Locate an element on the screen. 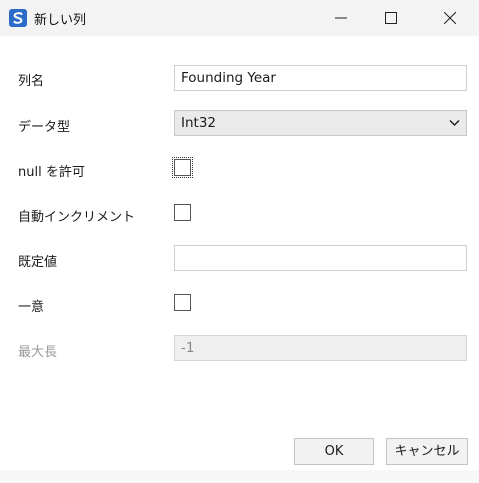  max-length-label: 最大長 is located at coordinates (38, 352).